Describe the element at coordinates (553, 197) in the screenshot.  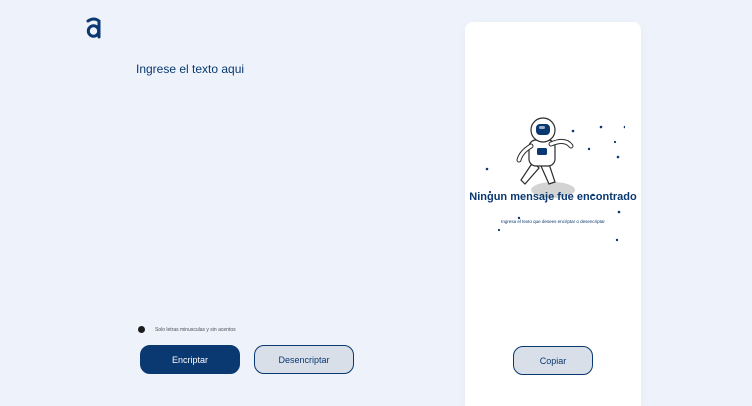
I see `empty-state-title: Ningun mensaje fue encontrado` at that location.